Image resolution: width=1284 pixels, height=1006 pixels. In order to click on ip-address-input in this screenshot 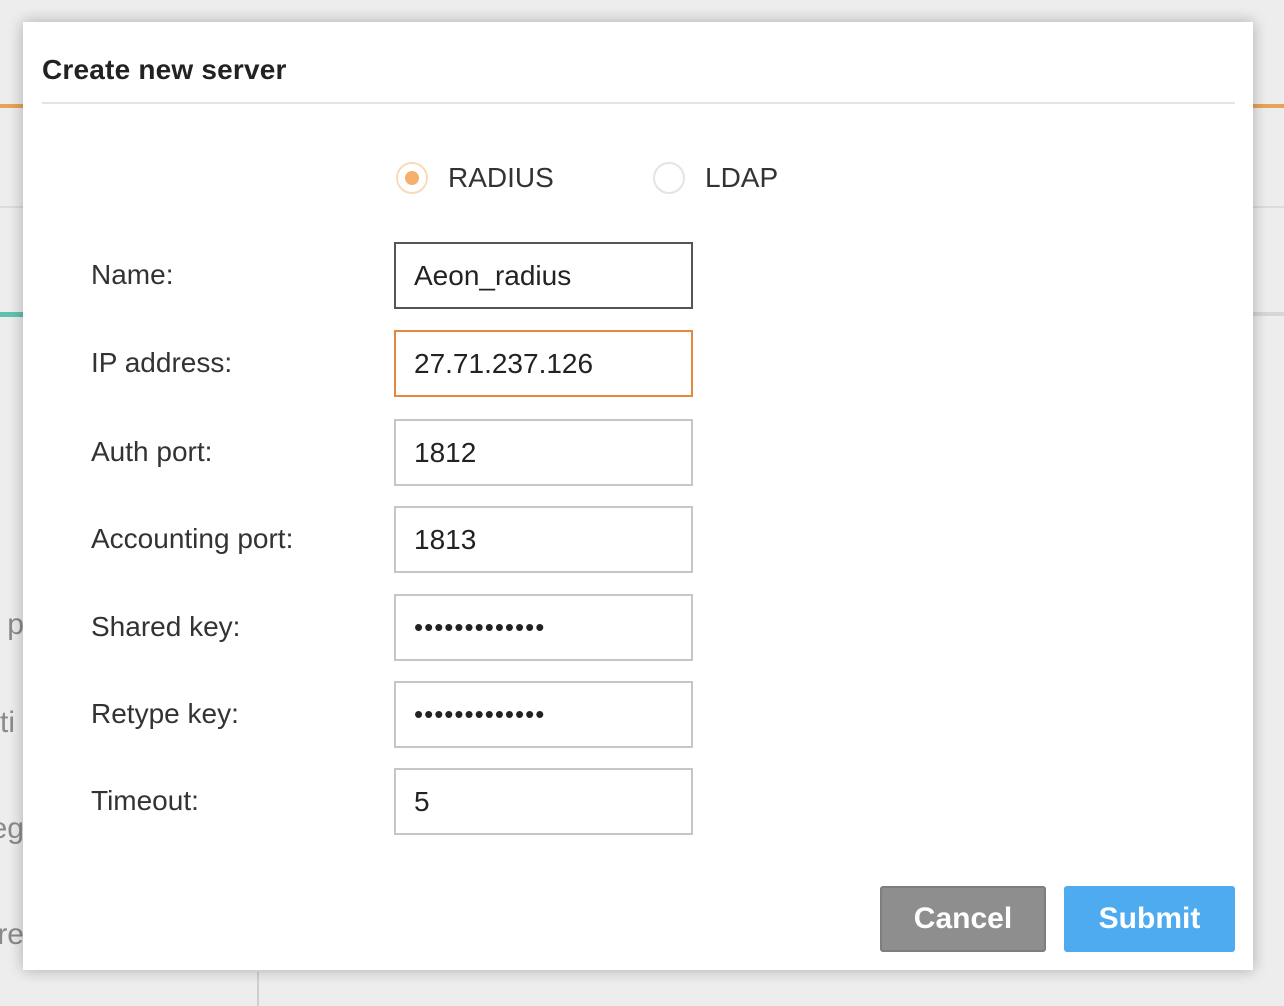, I will do `click(543, 363)`.